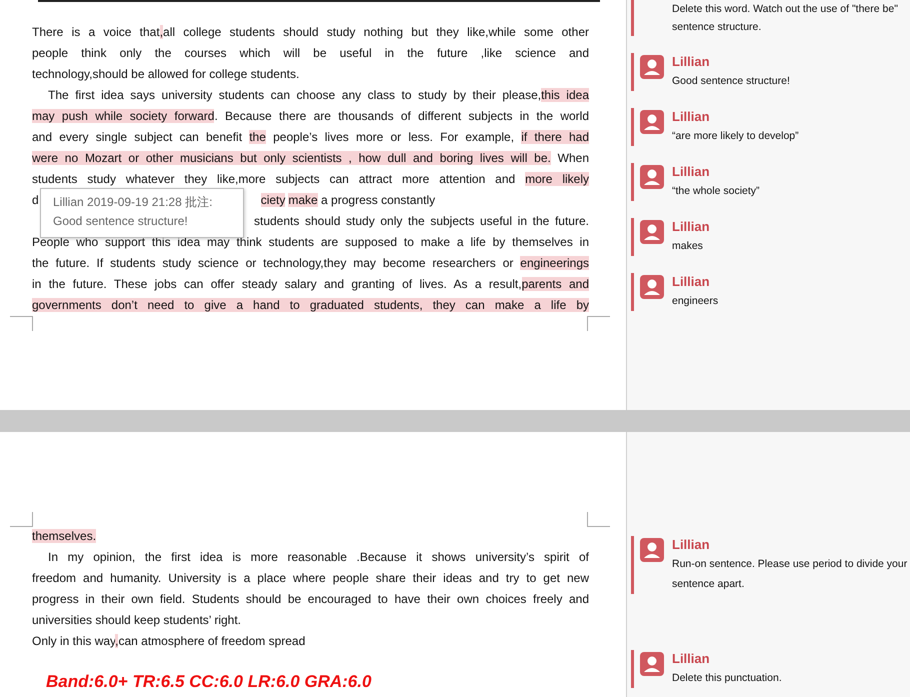 Image resolution: width=910 pixels, height=697 pixels. What do you see at coordinates (688, 246) in the screenshot?
I see `comment-text: makes` at bounding box center [688, 246].